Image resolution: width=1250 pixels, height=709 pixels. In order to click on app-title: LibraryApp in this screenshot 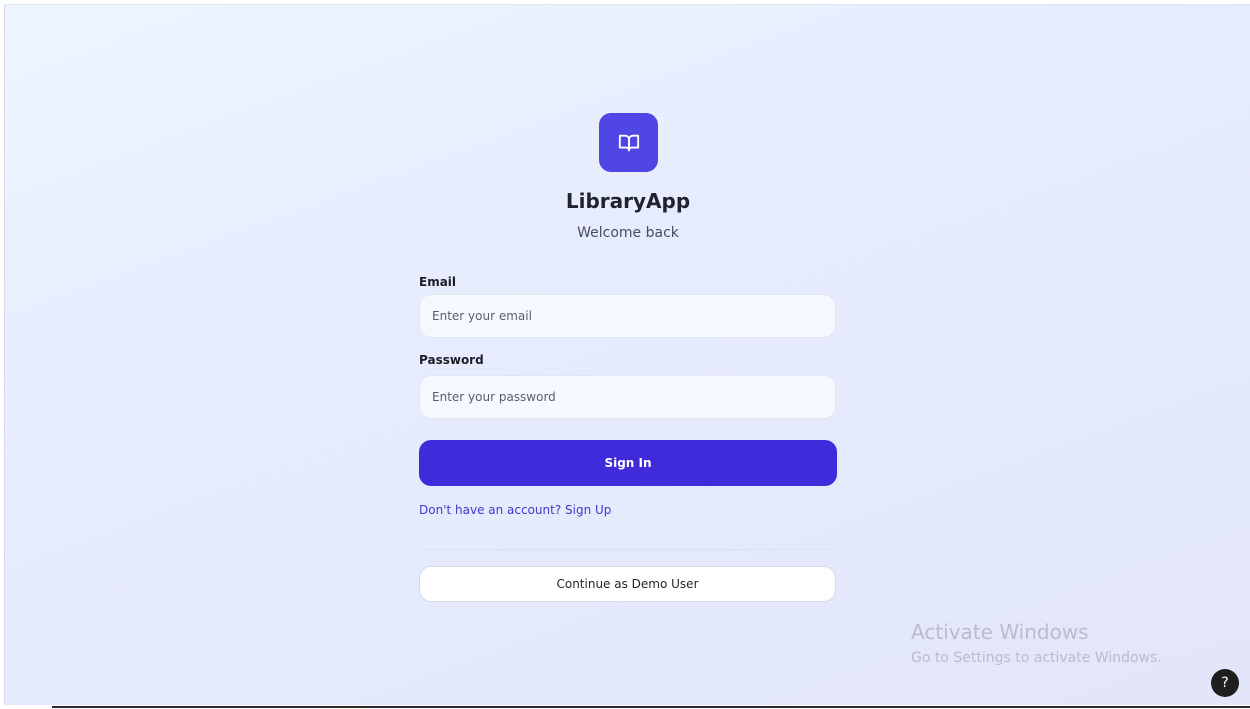, I will do `click(628, 201)`.